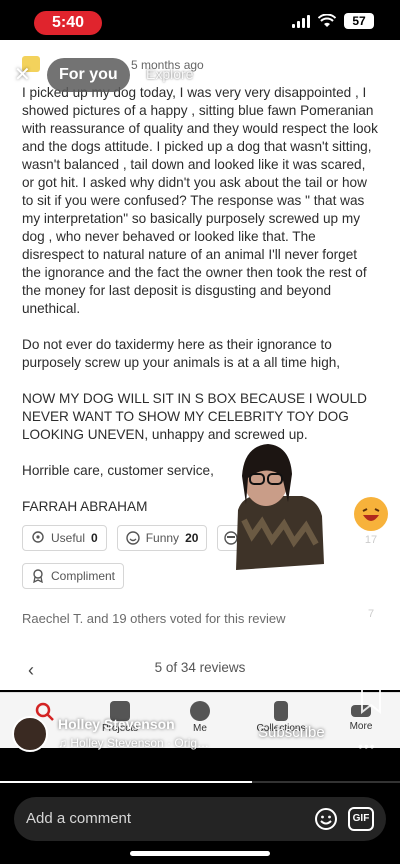 The width and height of the screenshot is (400, 864). What do you see at coordinates (371, 540) in the screenshot?
I see `reaction-count: 17` at bounding box center [371, 540].